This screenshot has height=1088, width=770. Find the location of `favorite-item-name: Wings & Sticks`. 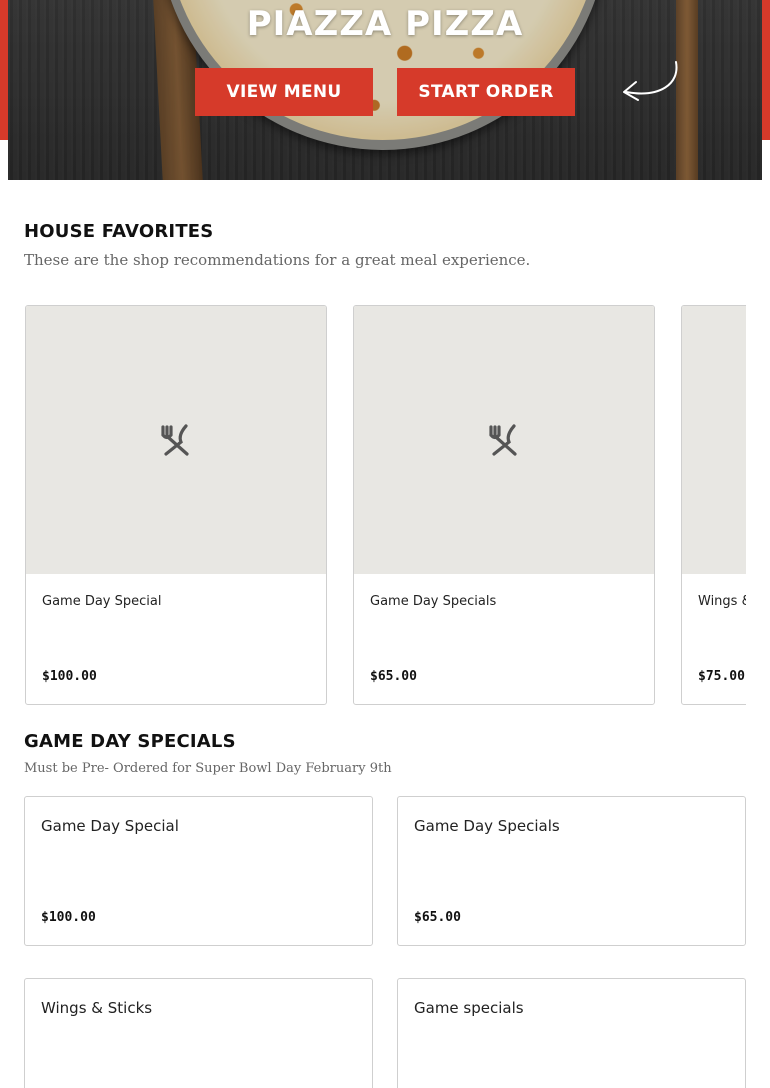

favorite-item-name: Wings & Sticks is located at coordinates (722, 601).